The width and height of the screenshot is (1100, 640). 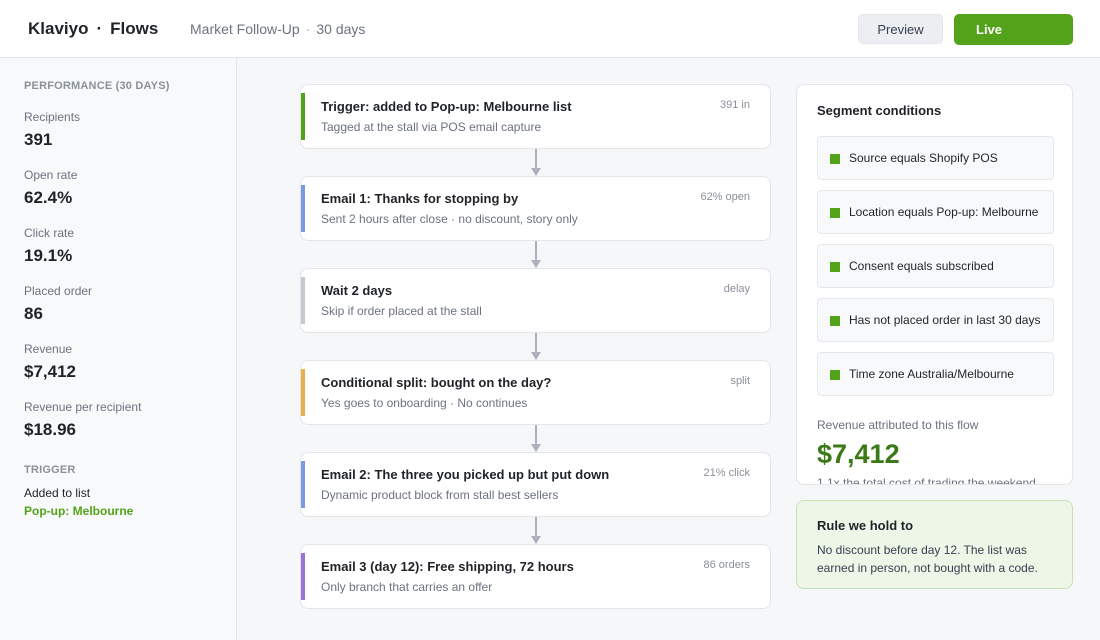 What do you see at coordinates (945, 320) in the screenshot?
I see `condition-text: Has not placed order in last 30 days` at bounding box center [945, 320].